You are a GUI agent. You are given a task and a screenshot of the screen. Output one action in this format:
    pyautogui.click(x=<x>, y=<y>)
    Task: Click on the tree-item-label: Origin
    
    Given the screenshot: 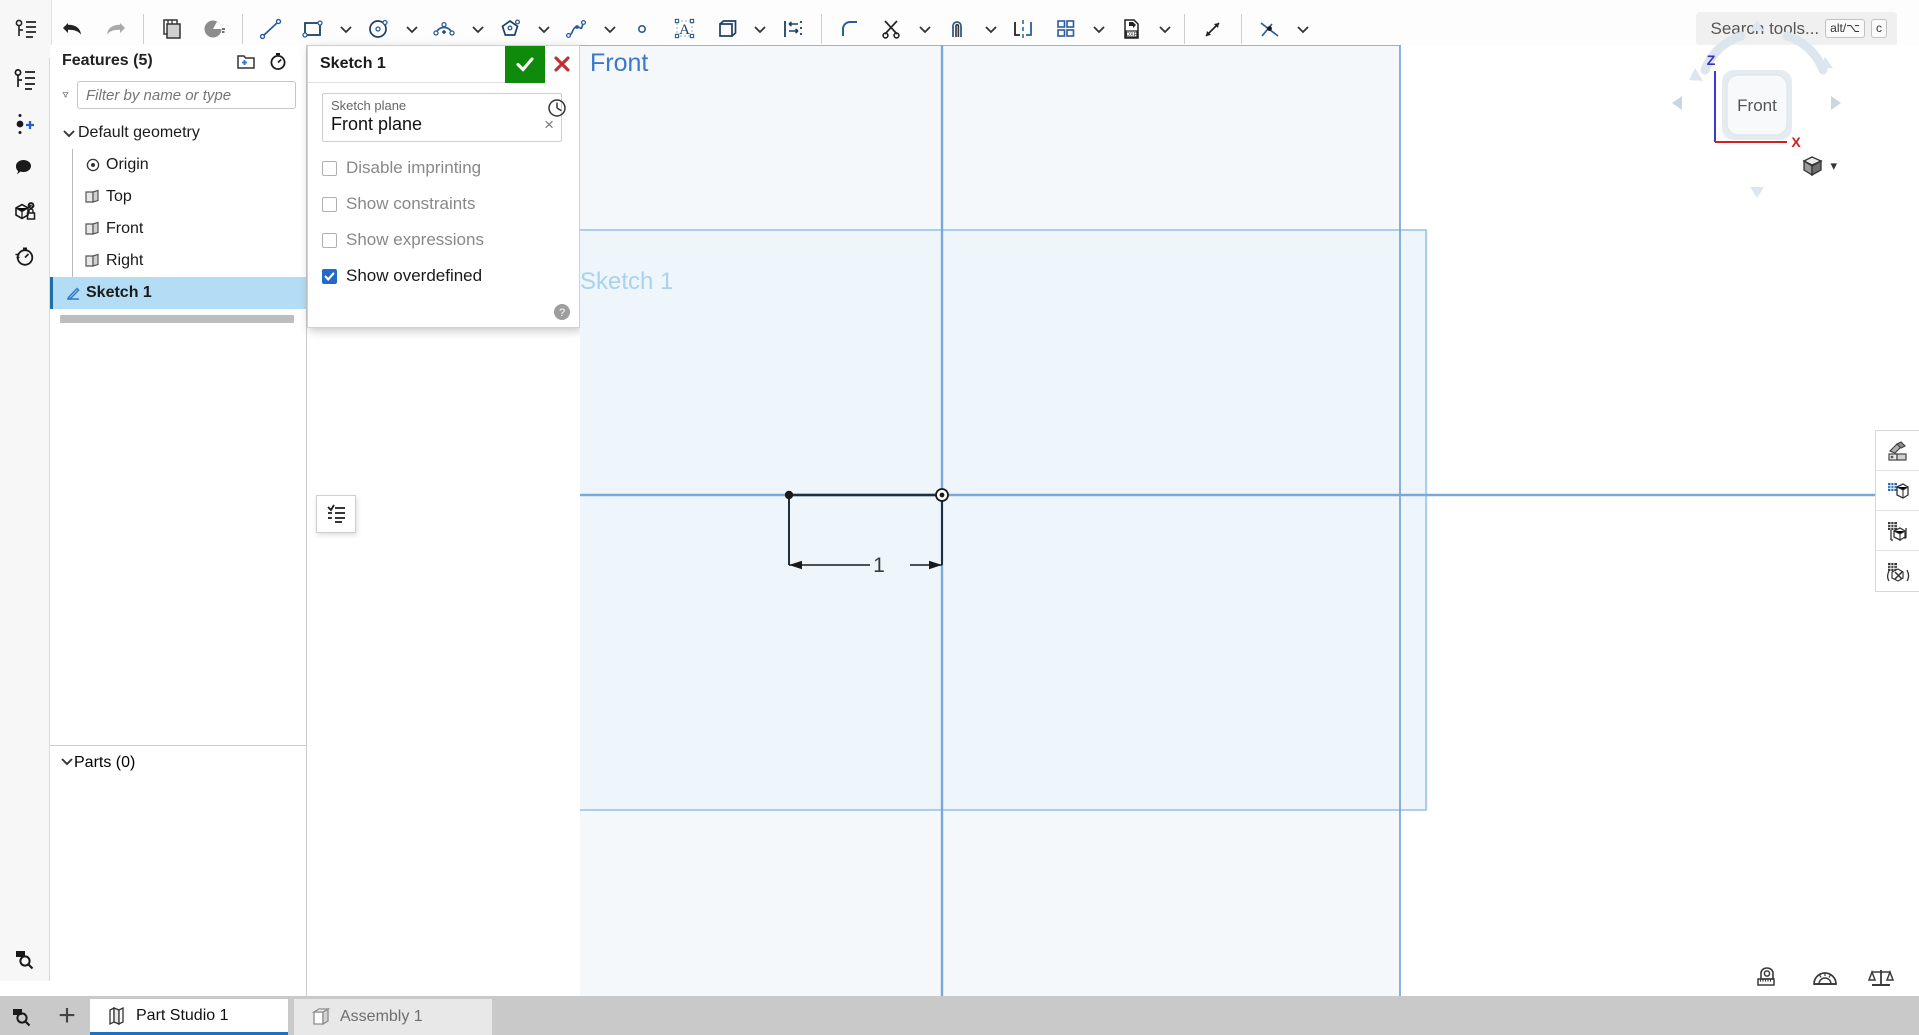 What is the action you would take?
    pyautogui.click(x=127, y=164)
    